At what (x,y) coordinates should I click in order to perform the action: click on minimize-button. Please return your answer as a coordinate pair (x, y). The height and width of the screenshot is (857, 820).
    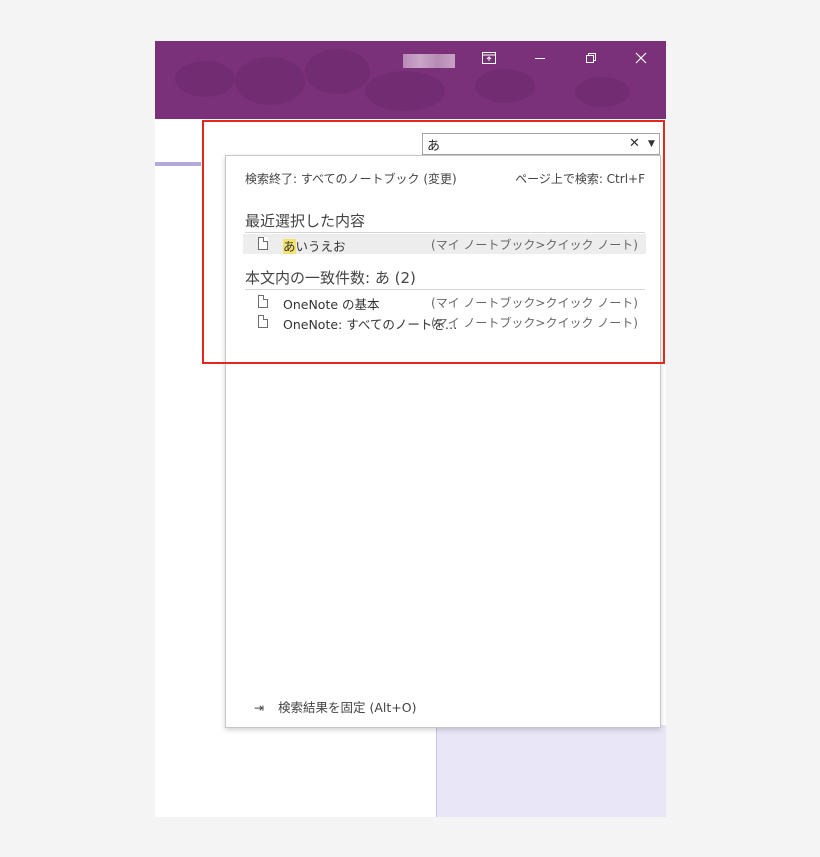
    Looking at the image, I should click on (540, 58).